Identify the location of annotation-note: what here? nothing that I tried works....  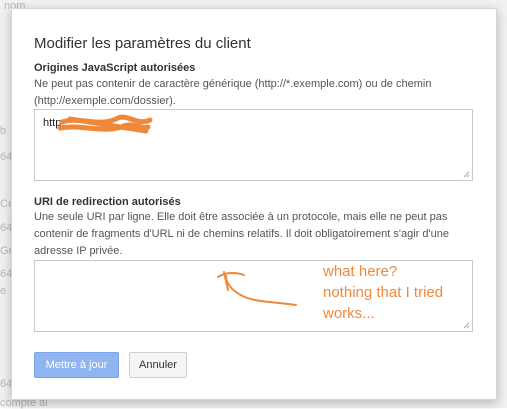
(383, 292).